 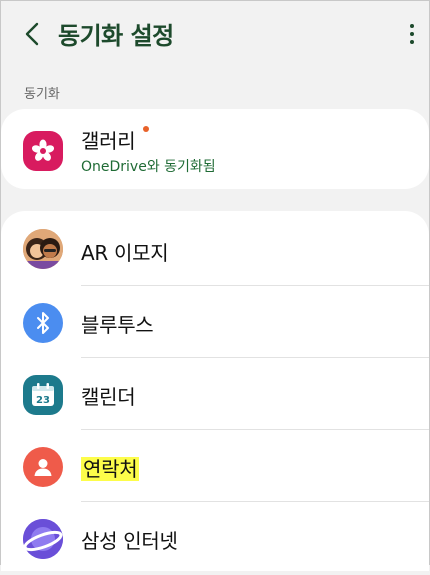 What do you see at coordinates (108, 397) in the screenshot?
I see `calendar-label: 캘린더` at bounding box center [108, 397].